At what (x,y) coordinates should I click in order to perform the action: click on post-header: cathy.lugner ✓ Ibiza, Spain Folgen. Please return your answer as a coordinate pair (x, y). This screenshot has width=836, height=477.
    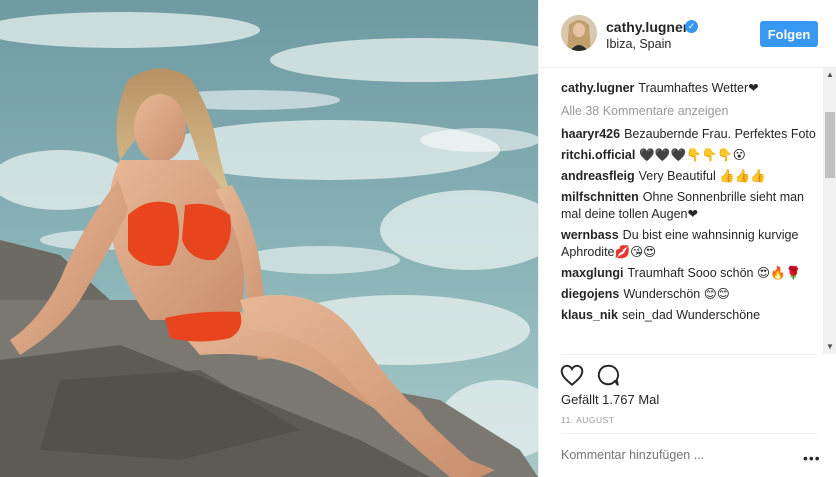
    Looking at the image, I should click on (687, 34).